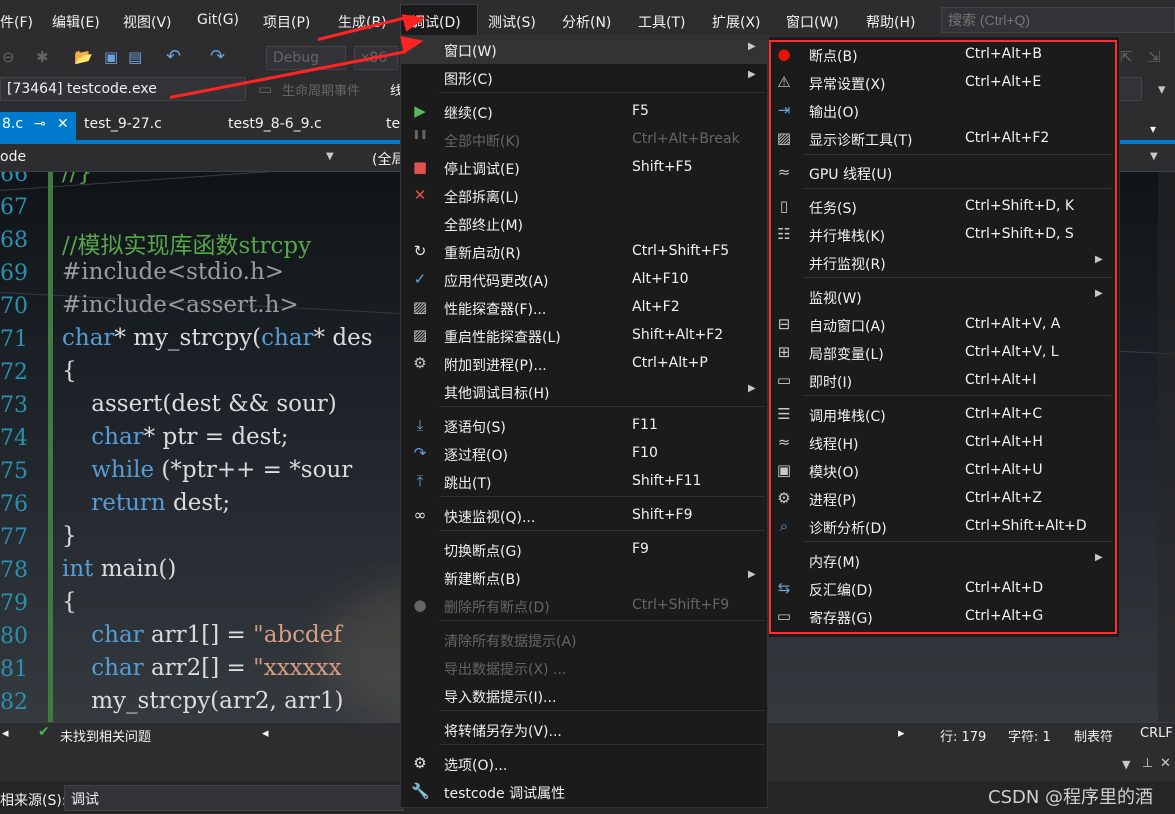 The height and width of the screenshot is (814, 1175). Describe the element at coordinates (77, 179) in the screenshot. I see `code-line: //}` at that location.